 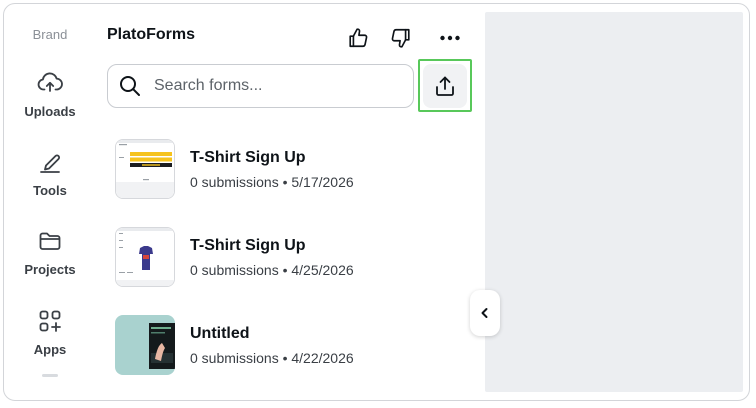 I want to click on like-button, so click(x=358, y=38).